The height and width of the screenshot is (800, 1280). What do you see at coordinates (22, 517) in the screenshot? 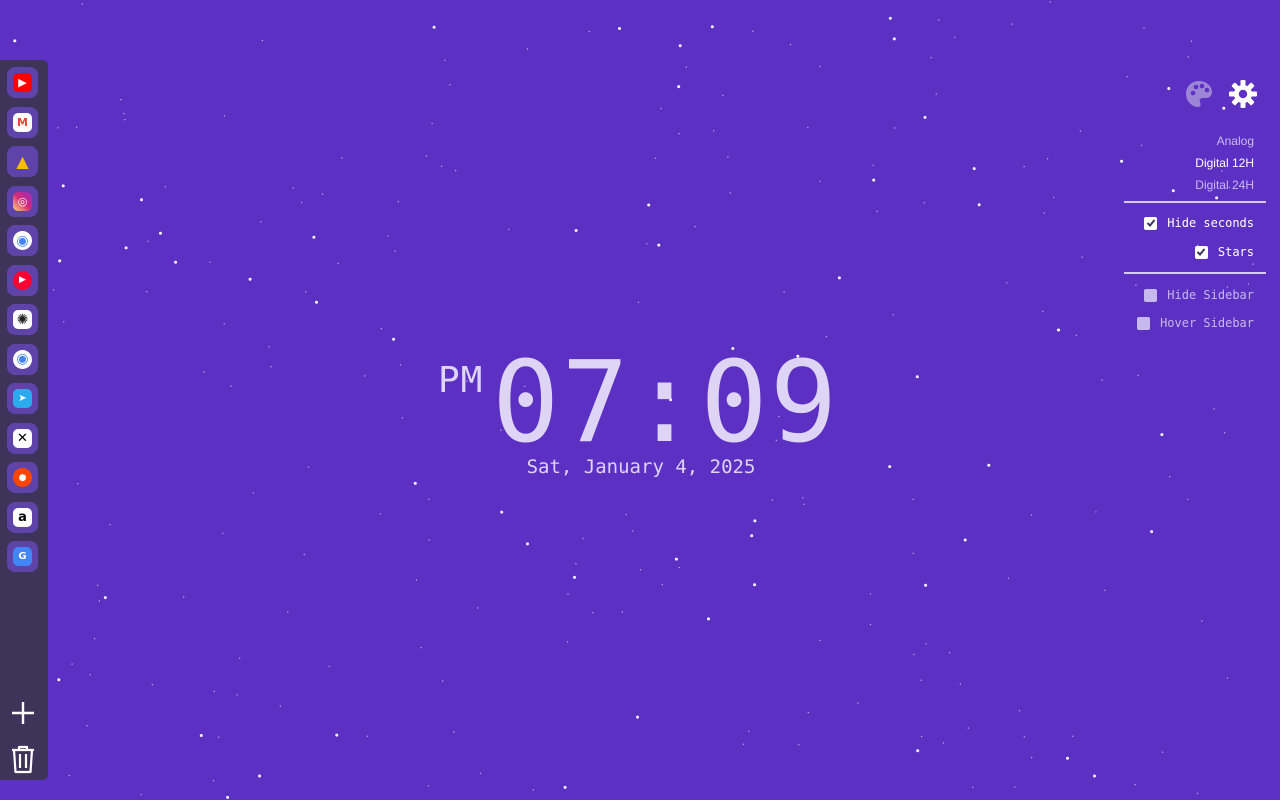
I see `sidebar-item-amazon: a` at bounding box center [22, 517].